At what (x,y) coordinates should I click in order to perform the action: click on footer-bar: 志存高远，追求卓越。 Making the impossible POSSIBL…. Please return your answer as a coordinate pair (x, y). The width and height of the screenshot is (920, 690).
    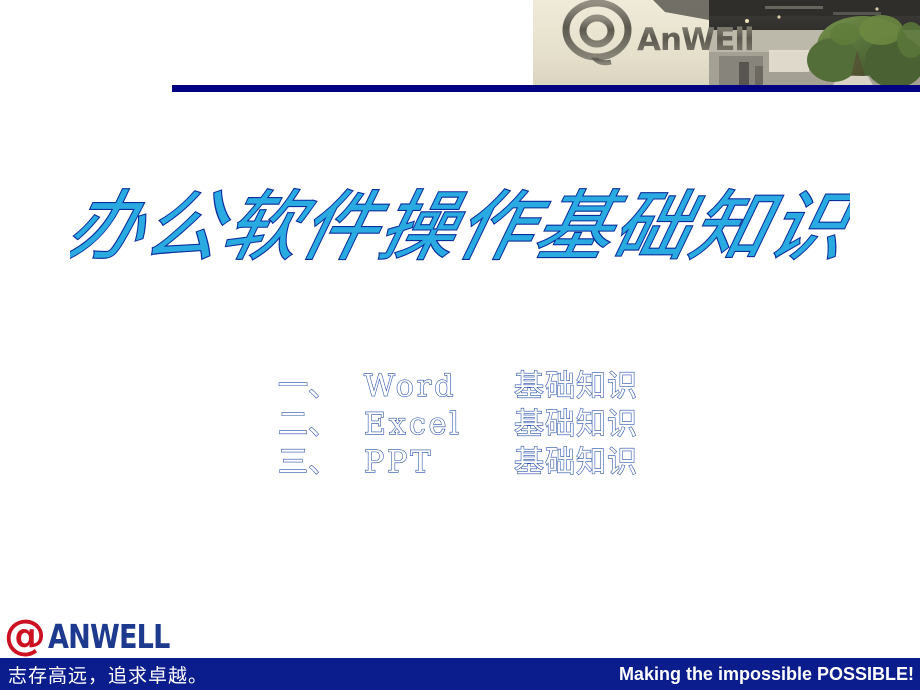
    Looking at the image, I should click on (460, 674).